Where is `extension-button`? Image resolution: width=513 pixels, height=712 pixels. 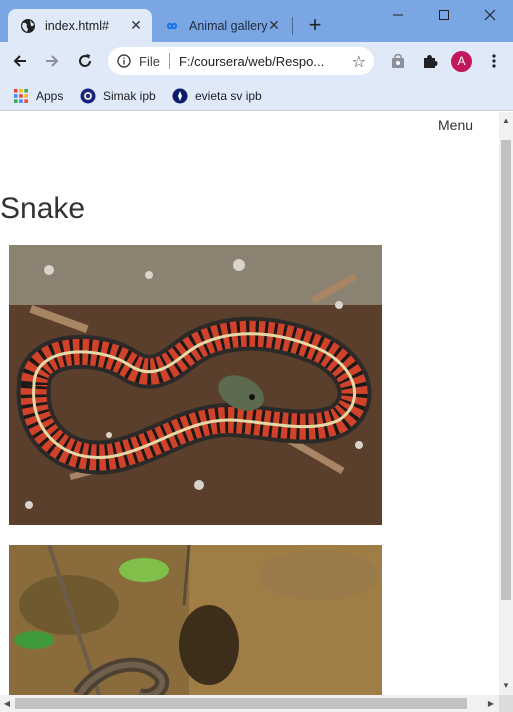 extension-button is located at coordinates (398, 61).